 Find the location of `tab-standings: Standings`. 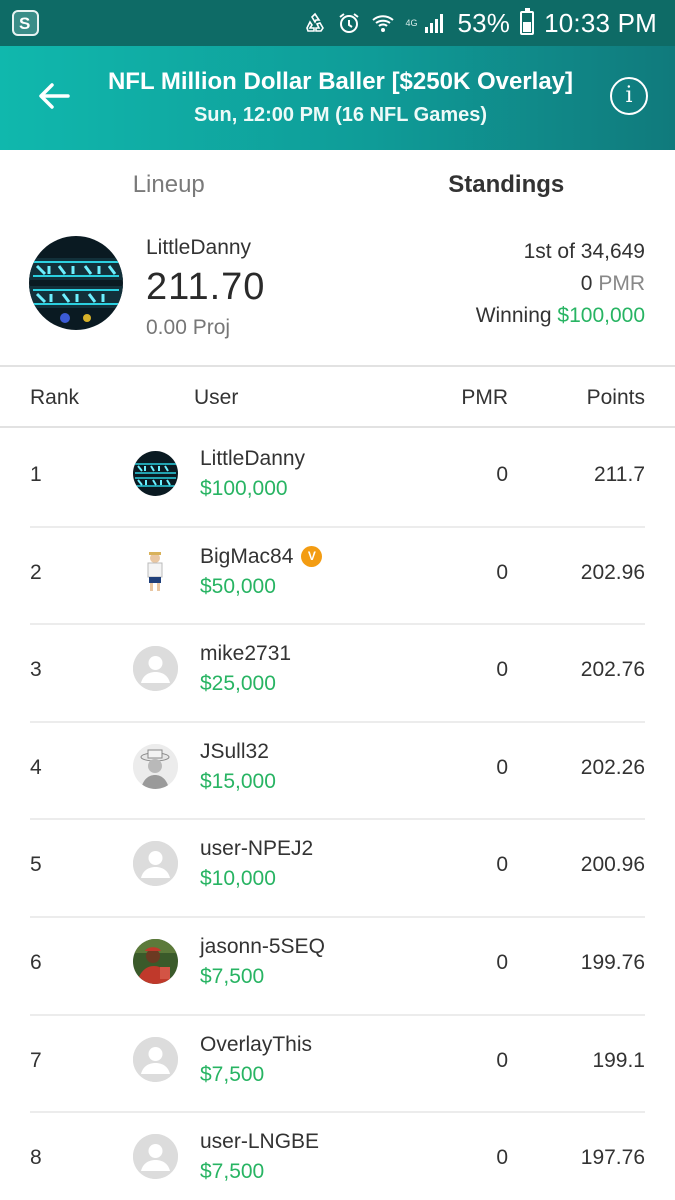

tab-standings: Standings is located at coordinates (506, 186).